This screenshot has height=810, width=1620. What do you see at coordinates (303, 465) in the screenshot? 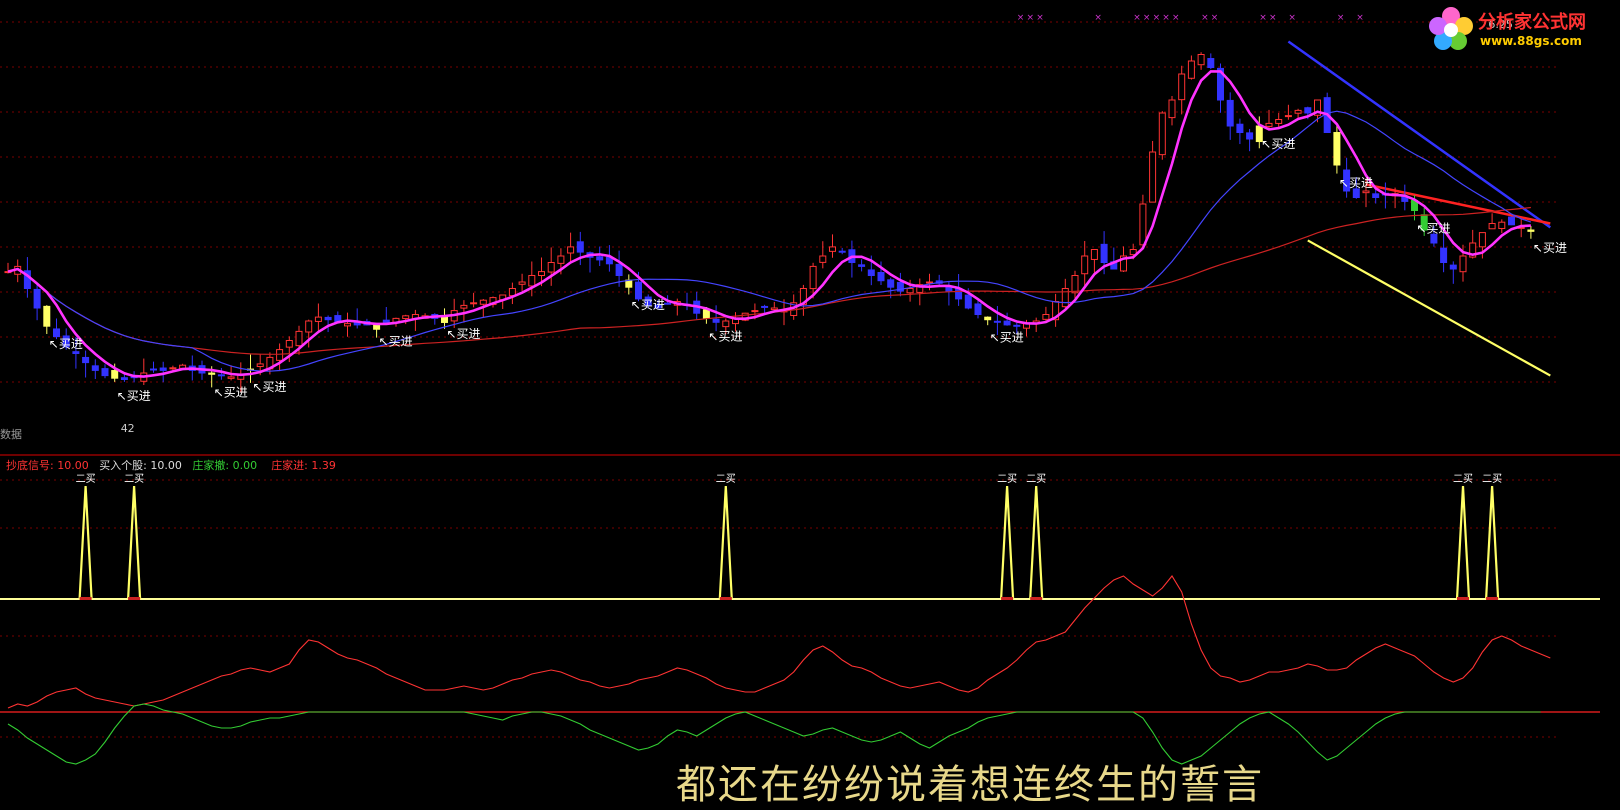
I see `legend-entry: 庄家进: 1.39` at bounding box center [303, 465].